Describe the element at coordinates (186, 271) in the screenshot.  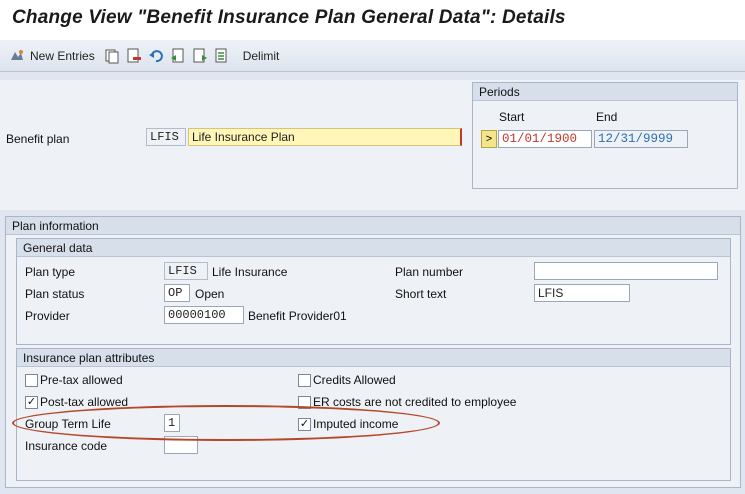
I see `plan-type-code: LFIS` at that location.